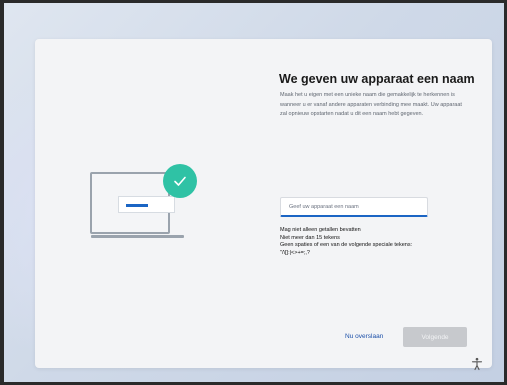 The height and width of the screenshot is (385, 507). I want to click on accessibility-icon, so click(477, 364).